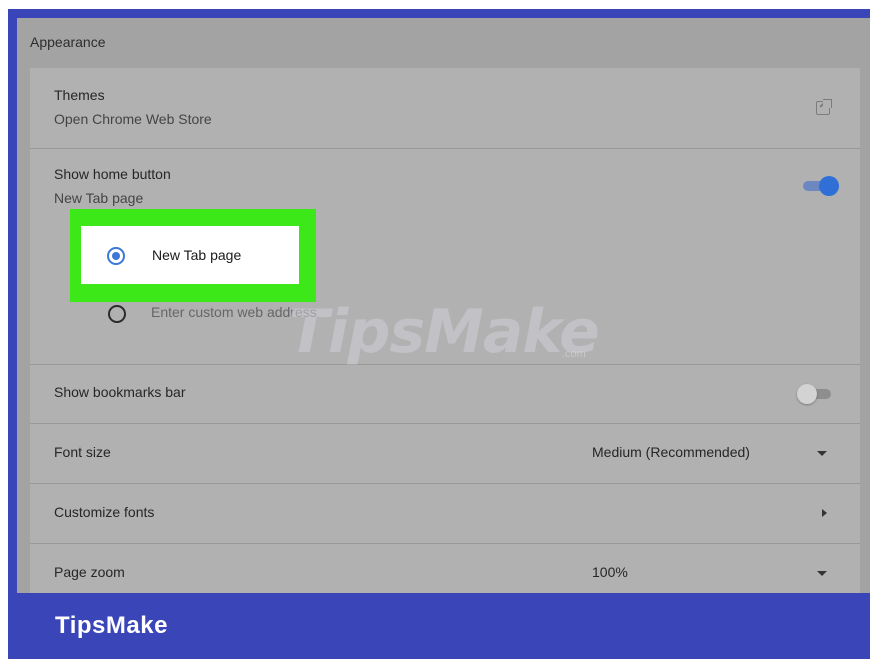  Describe the element at coordinates (820, 186) in the screenshot. I see `home-button-toggle` at that location.